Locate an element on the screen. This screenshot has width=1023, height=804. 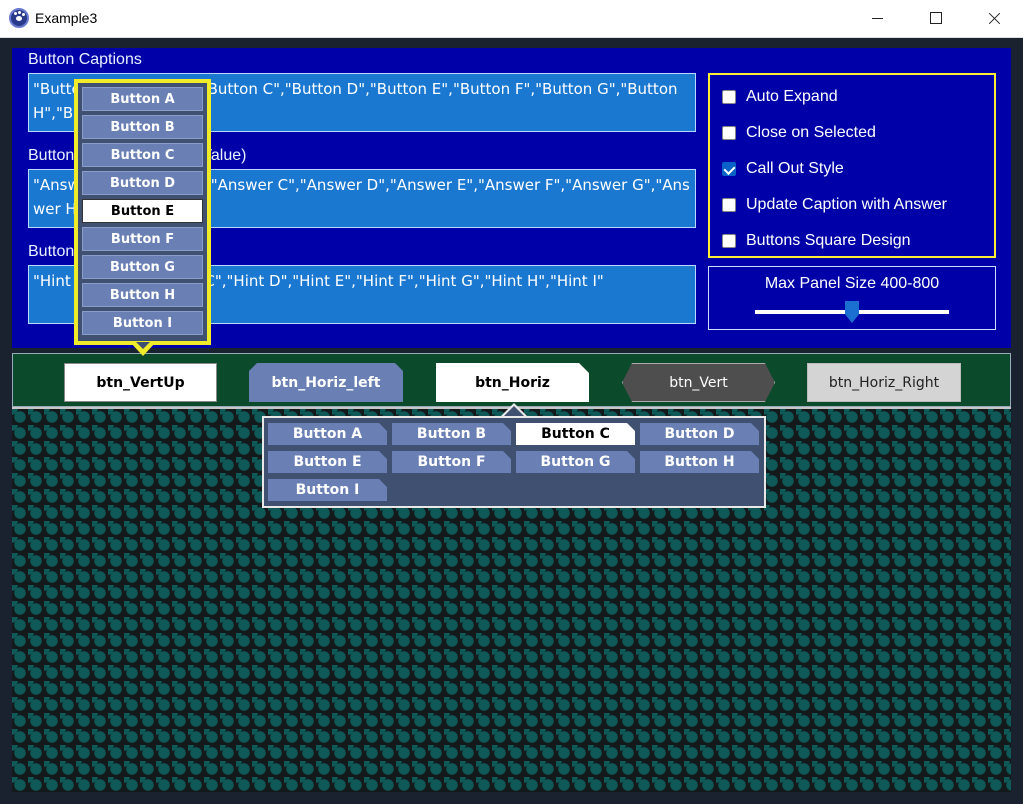
slider-thumb is located at coordinates (852, 312).